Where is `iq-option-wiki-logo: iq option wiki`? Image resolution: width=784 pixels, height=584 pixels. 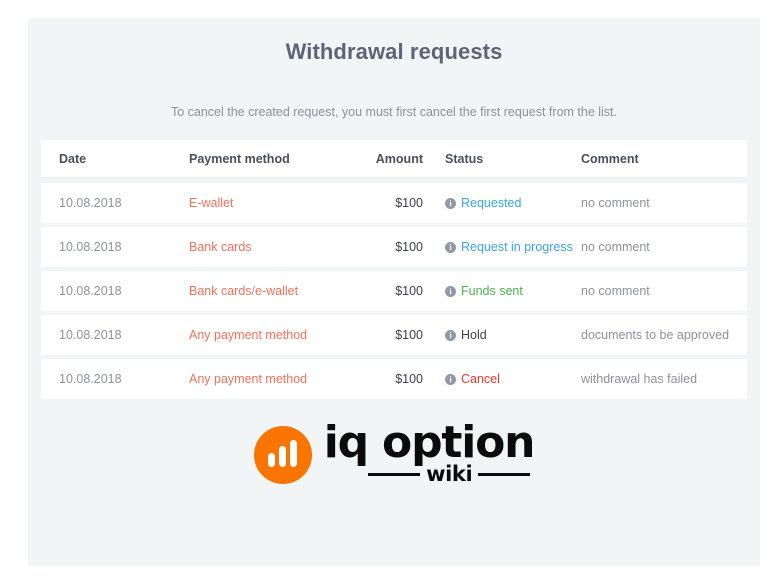
iq-option-wiki-logo: iq option wiki is located at coordinates (394, 452).